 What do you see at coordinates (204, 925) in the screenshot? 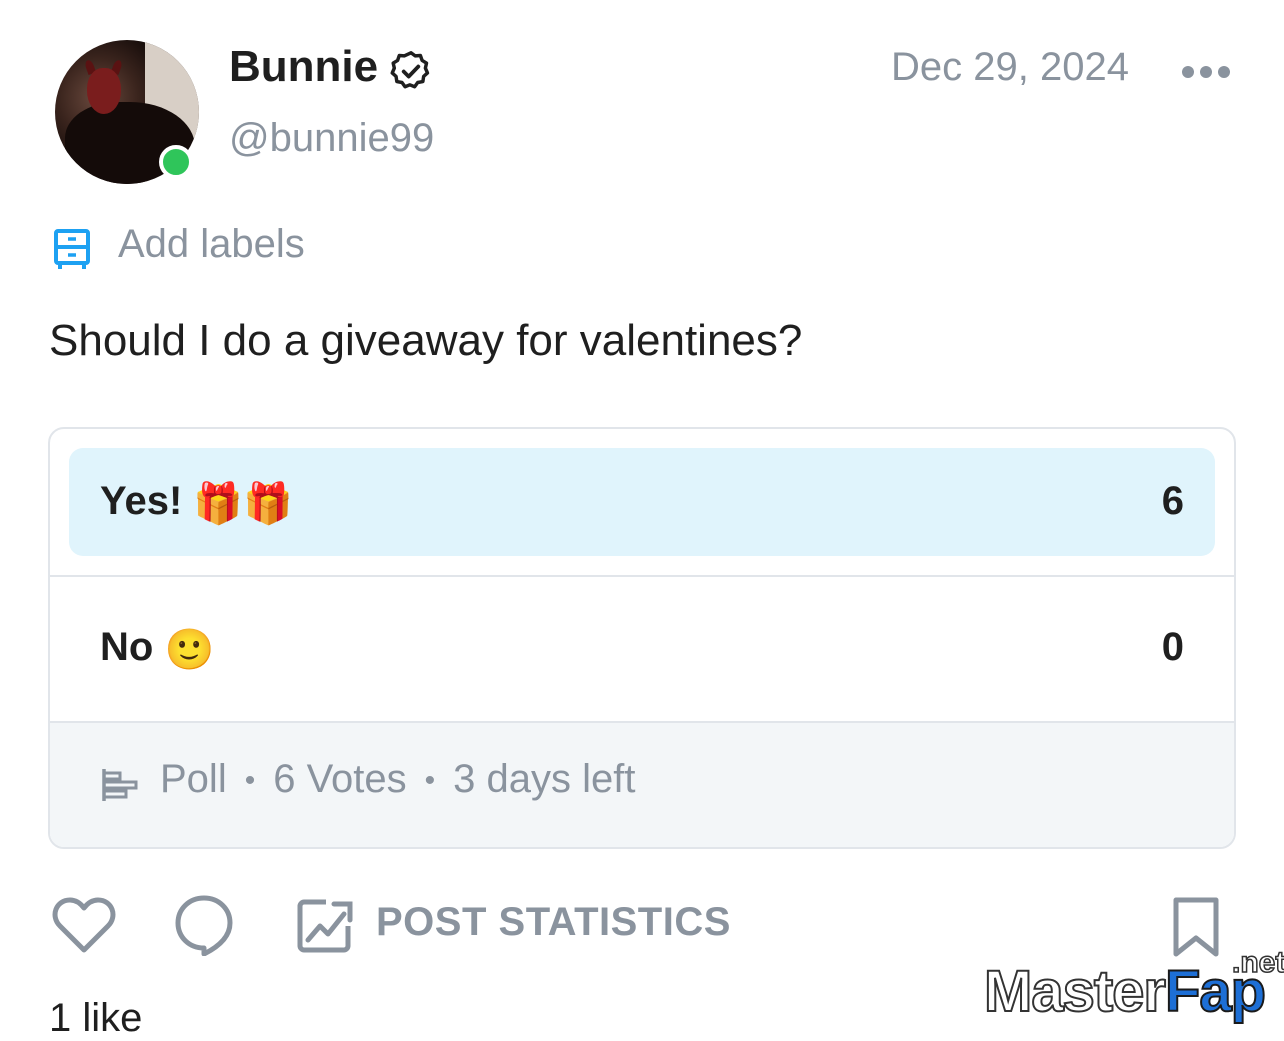
I see `comment-icon` at bounding box center [204, 925].